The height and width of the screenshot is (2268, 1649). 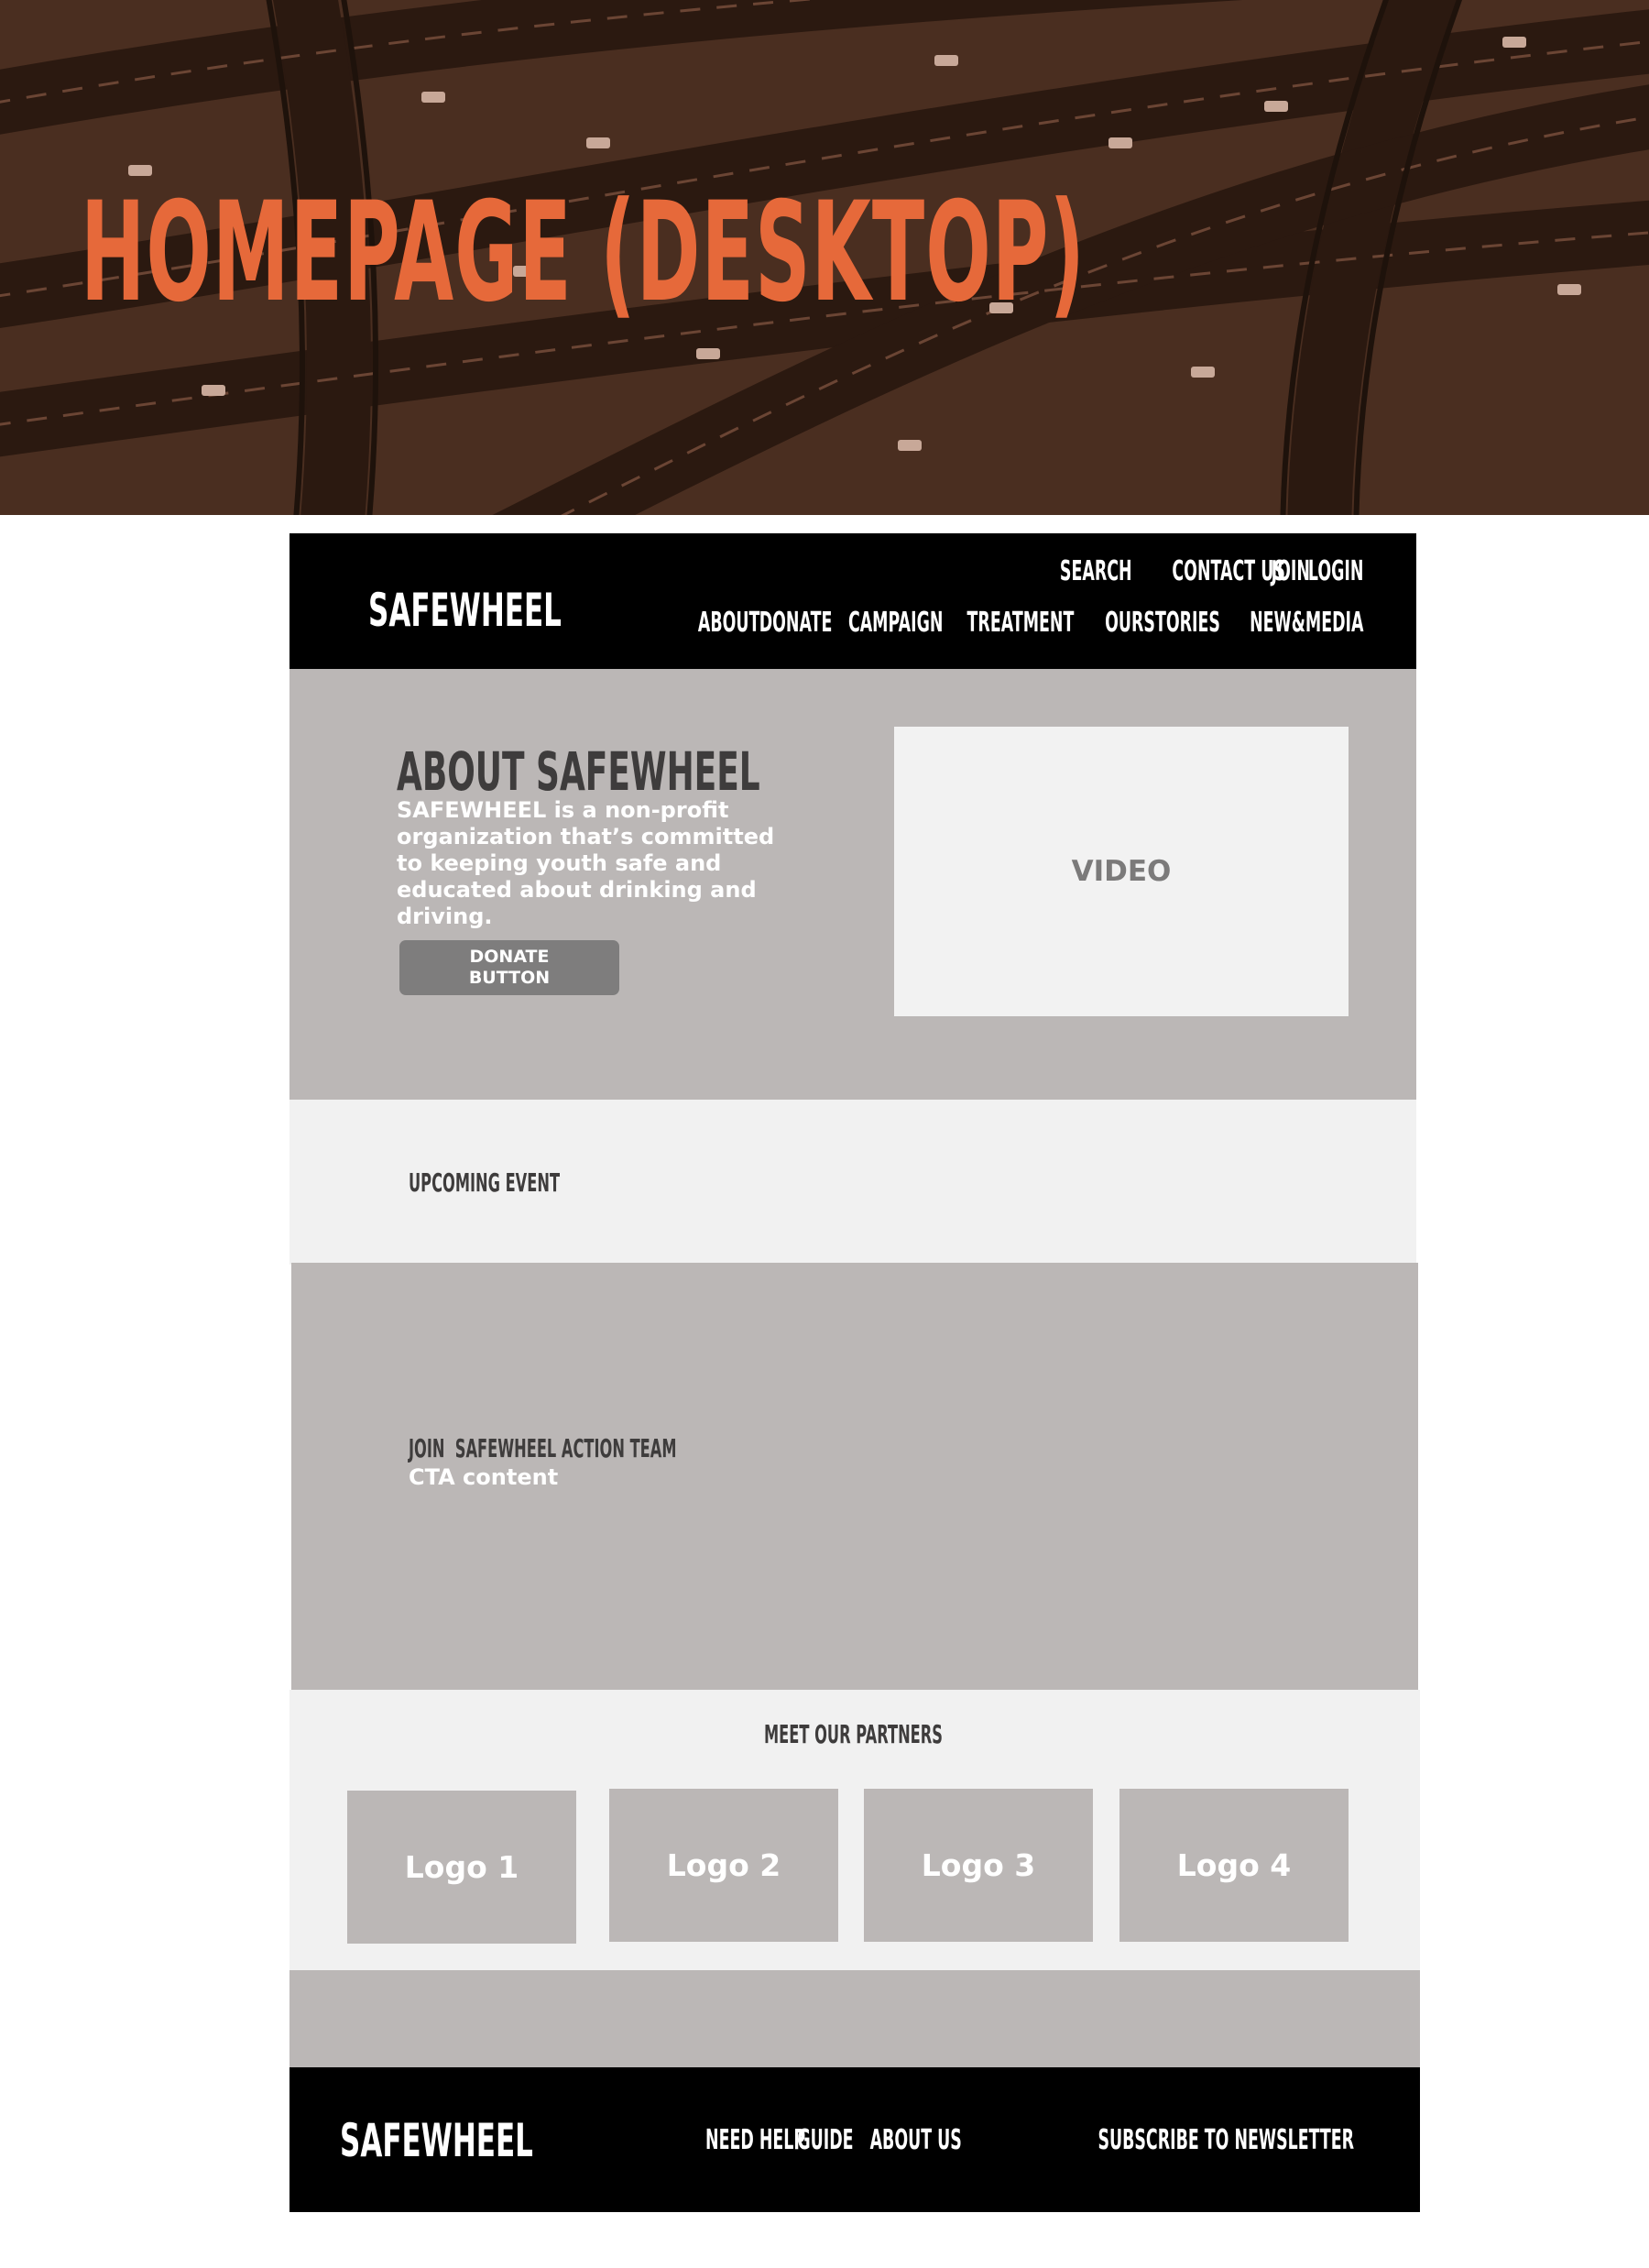 What do you see at coordinates (584, 253) in the screenshot?
I see `page-title: HOMEPAGE (DESKTOP)` at bounding box center [584, 253].